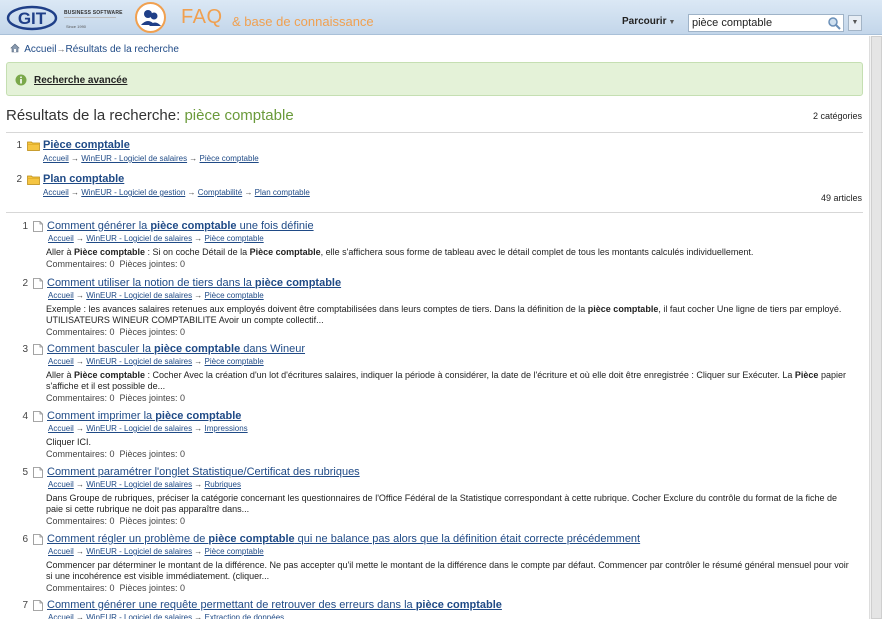 Image resolution: width=882 pixels, height=619 pixels. I want to click on breadcrumb-home-link: Accueil, so click(40, 49).